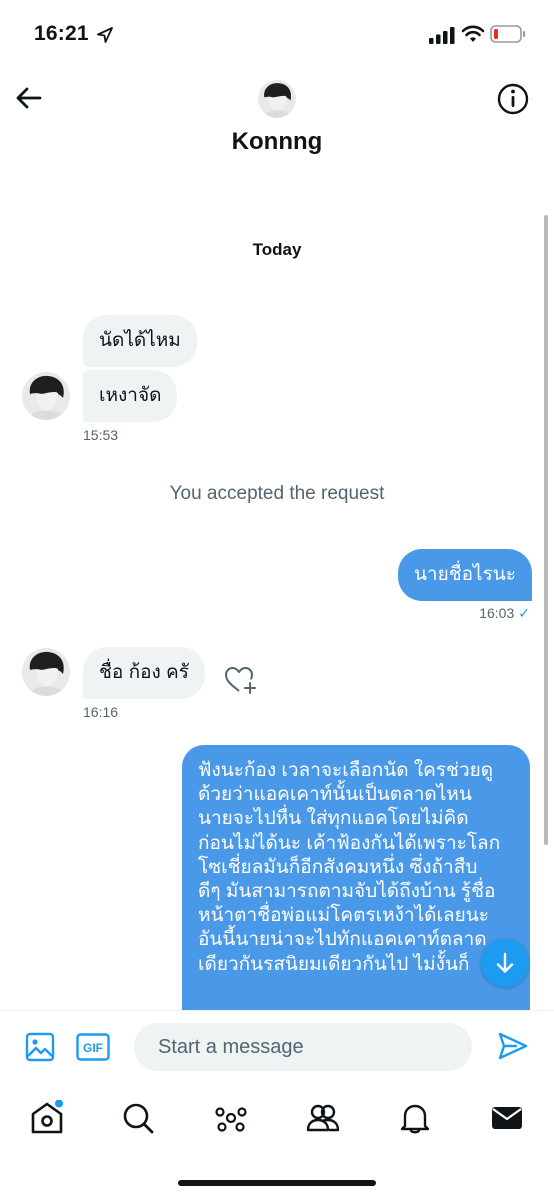  Describe the element at coordinates (277, 35) in the screenshot. I see `status-bar: 16:21` at that location.